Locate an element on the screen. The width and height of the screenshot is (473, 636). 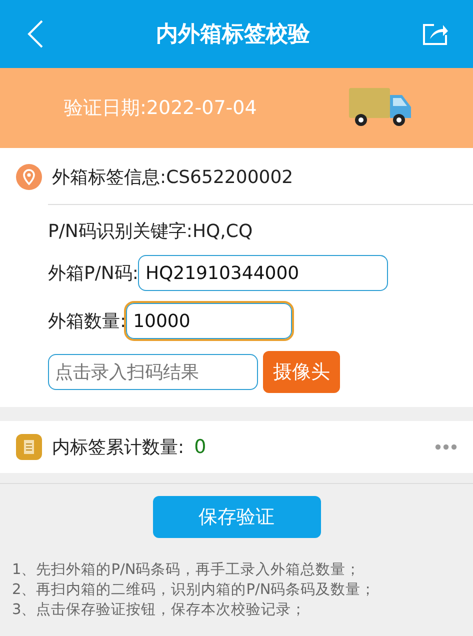
field-label: 外箱P/N码: is located at coordinates (93, 273).